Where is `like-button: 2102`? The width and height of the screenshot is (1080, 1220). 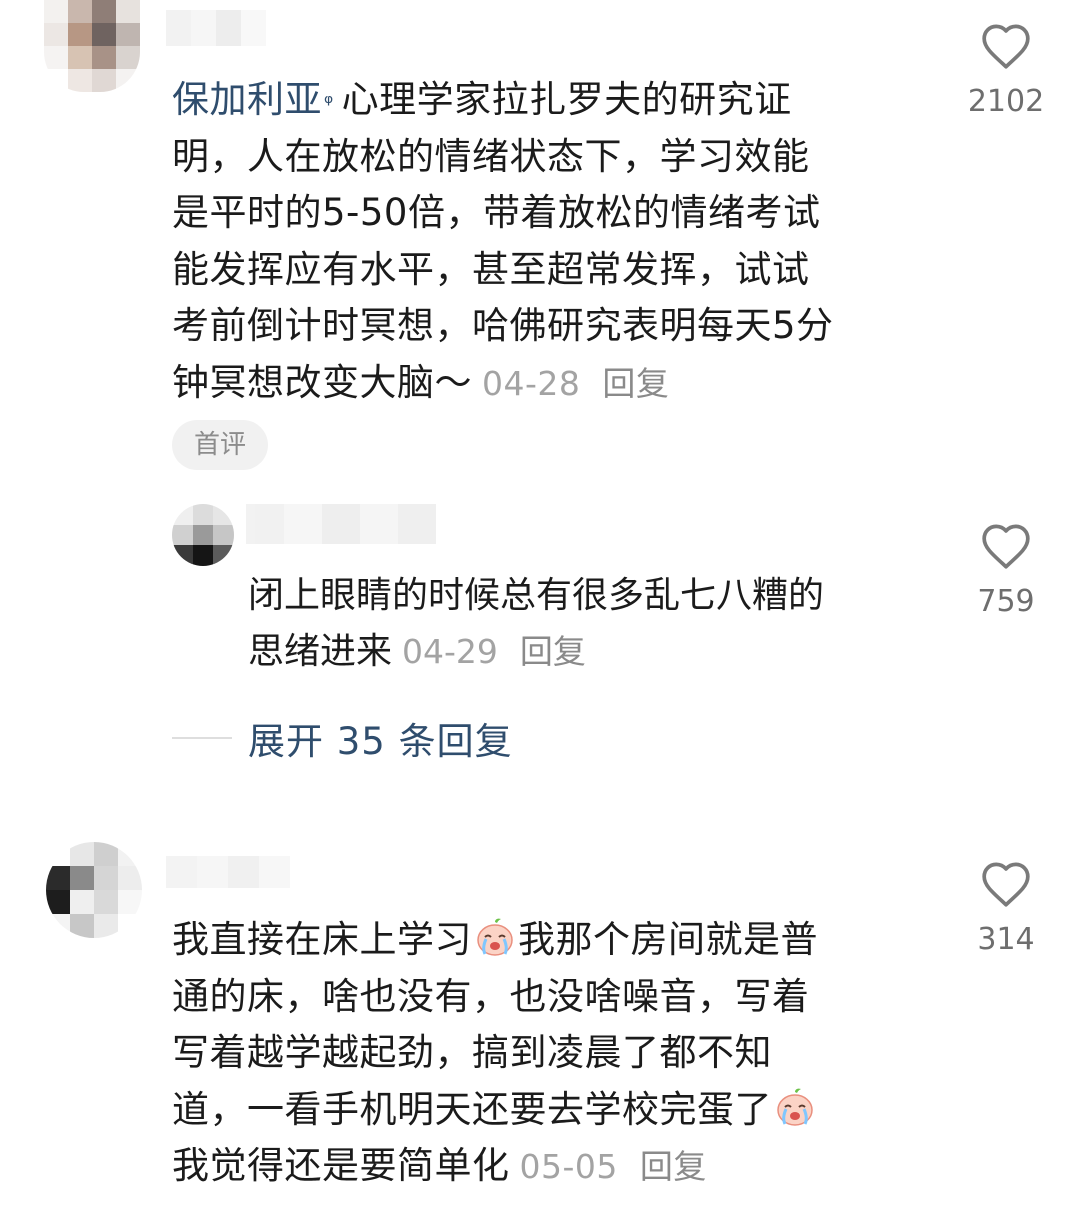 like-button: 2102 is located at coordinates (1006, 70).